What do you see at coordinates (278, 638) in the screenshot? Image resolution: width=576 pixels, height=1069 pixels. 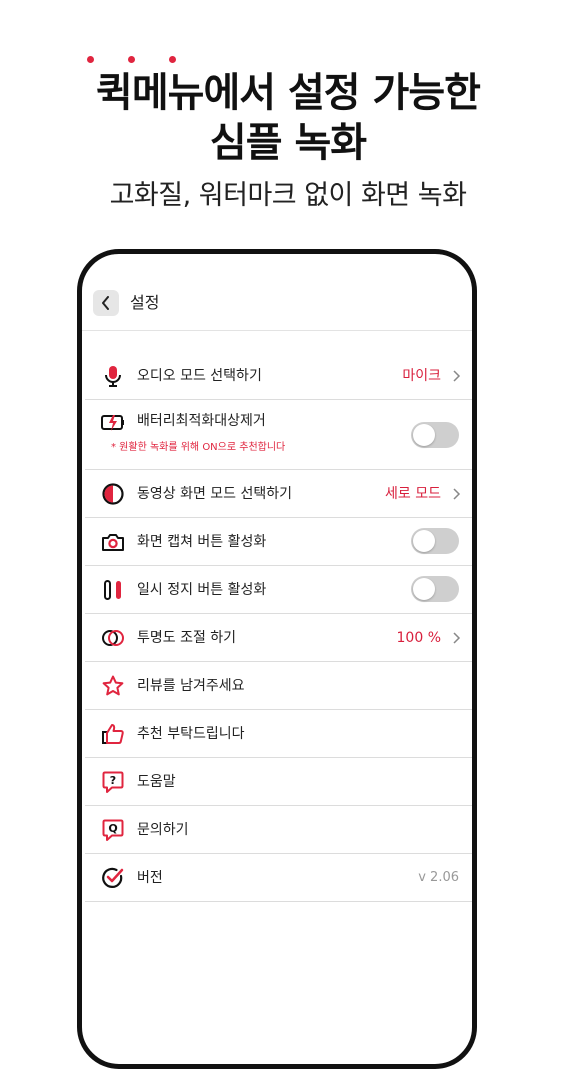 I see `settings-row-opacity: 투명도 조절 하기 100 %` at bounding box center [278, 638].